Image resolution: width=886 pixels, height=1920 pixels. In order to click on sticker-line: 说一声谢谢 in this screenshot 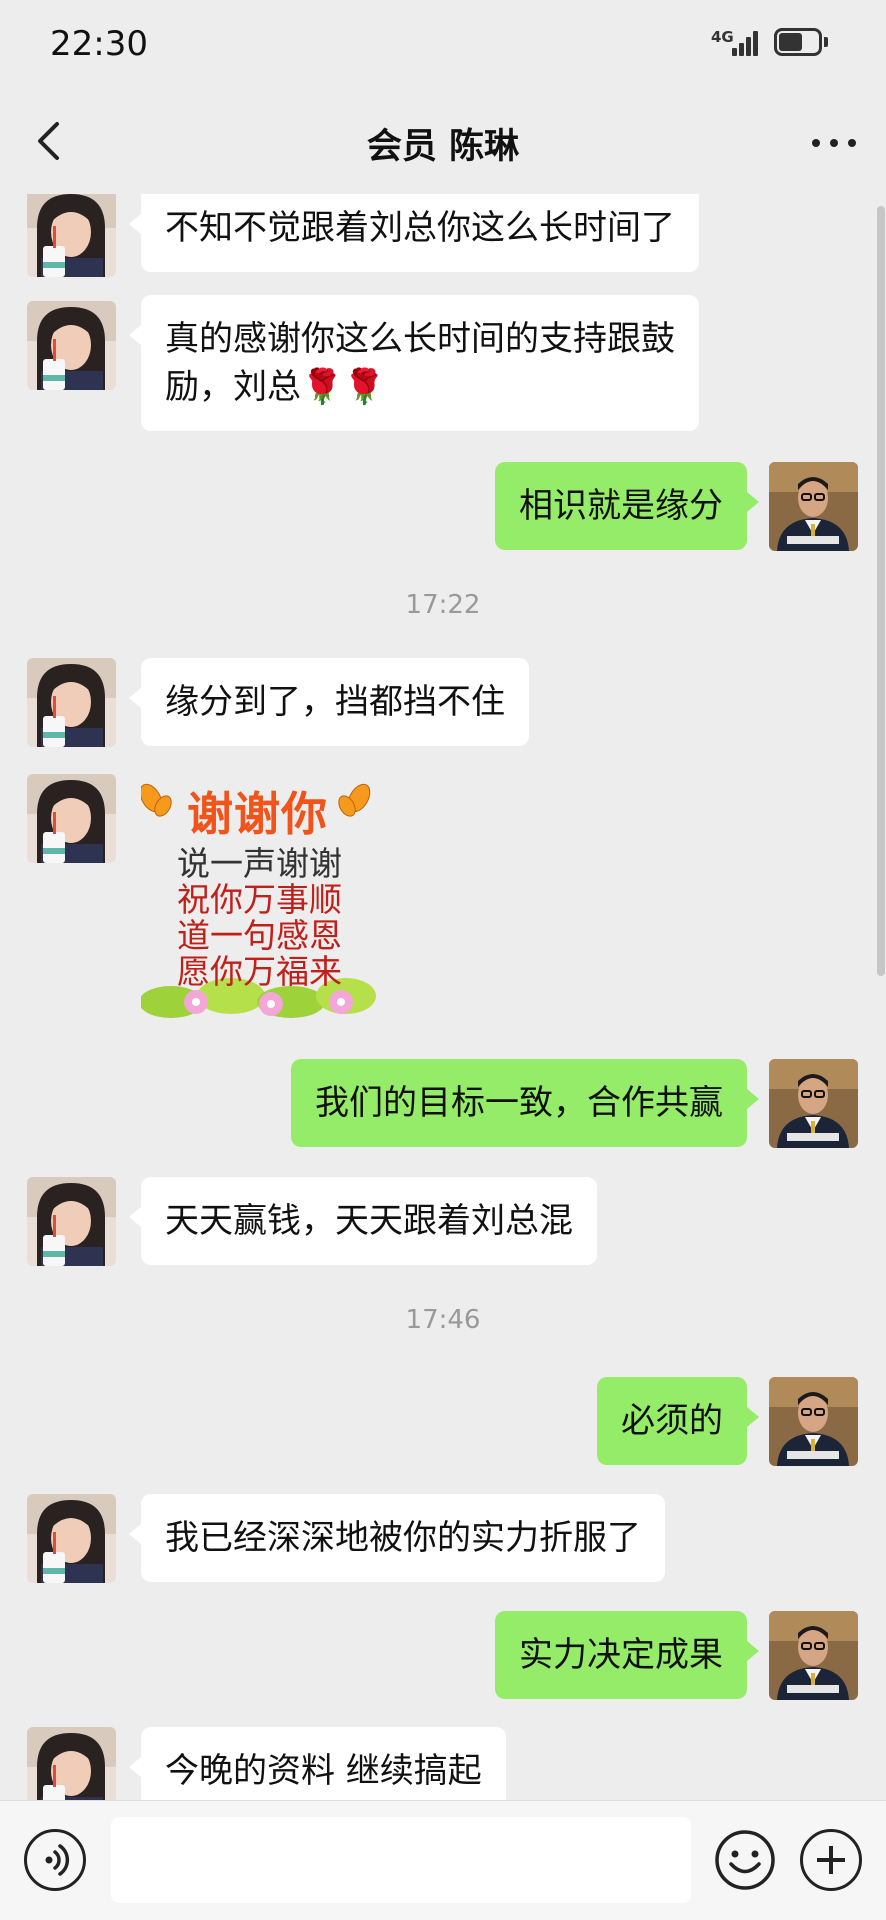, I will do `click(259, 863)`.